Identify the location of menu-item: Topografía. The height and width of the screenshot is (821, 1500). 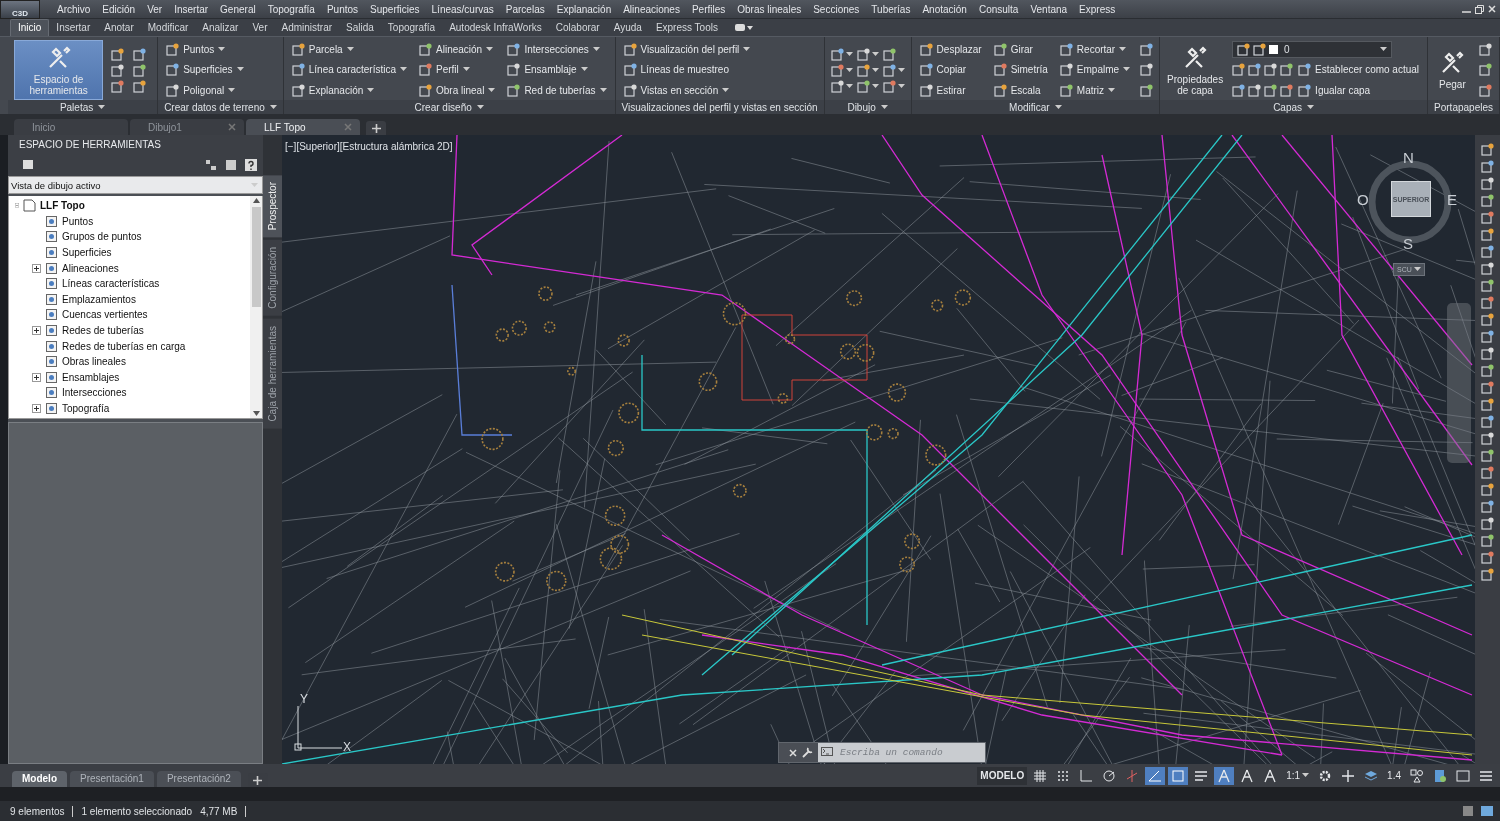
(292, 9).